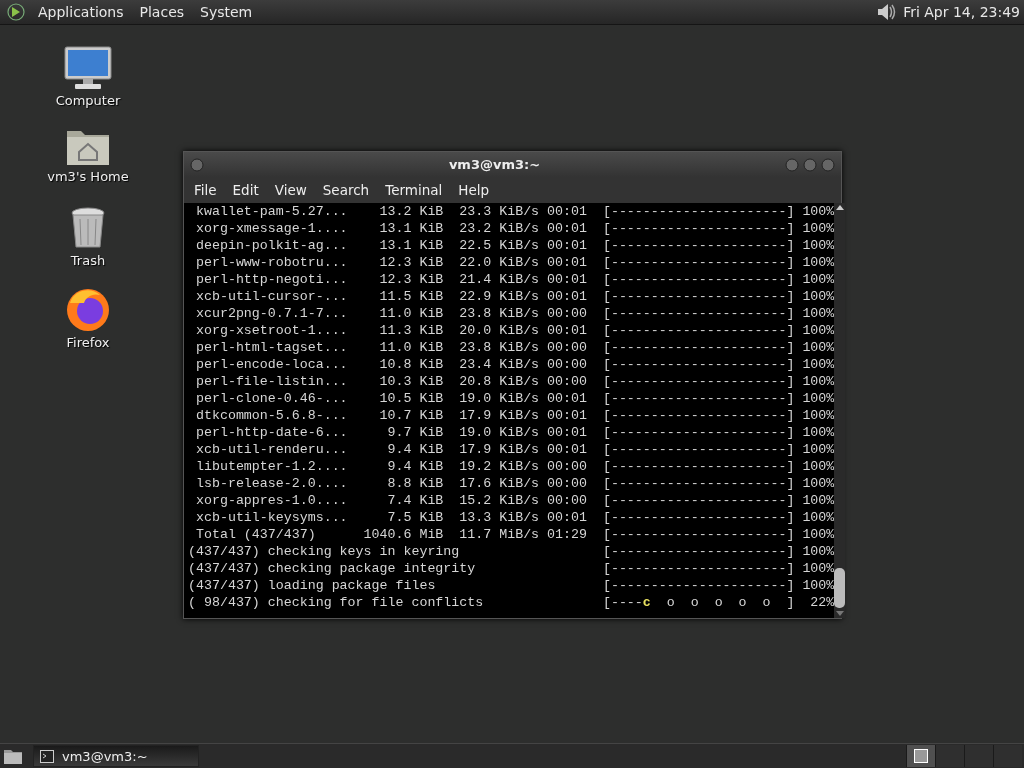  Describe the element at coordinates (391, 415) in the screenshot. I see `terminal-line: dtkcommon-5.6.8-... 10.7 KiB 17.9 KiB/s 00:01` at that location.